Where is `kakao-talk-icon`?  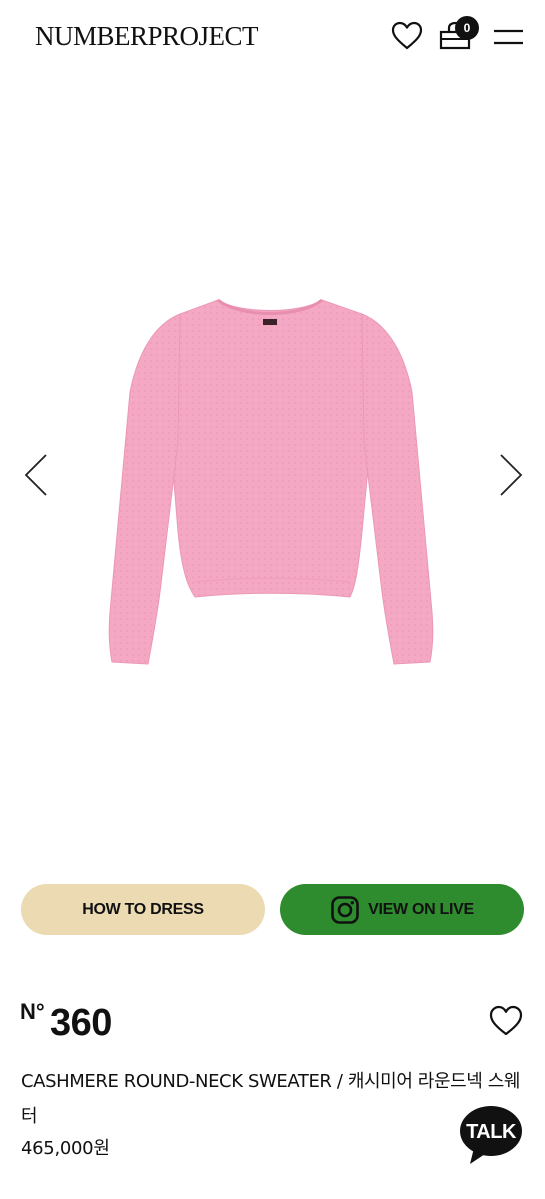
kakao-talk-icon is located at coordinates (491, 1135).